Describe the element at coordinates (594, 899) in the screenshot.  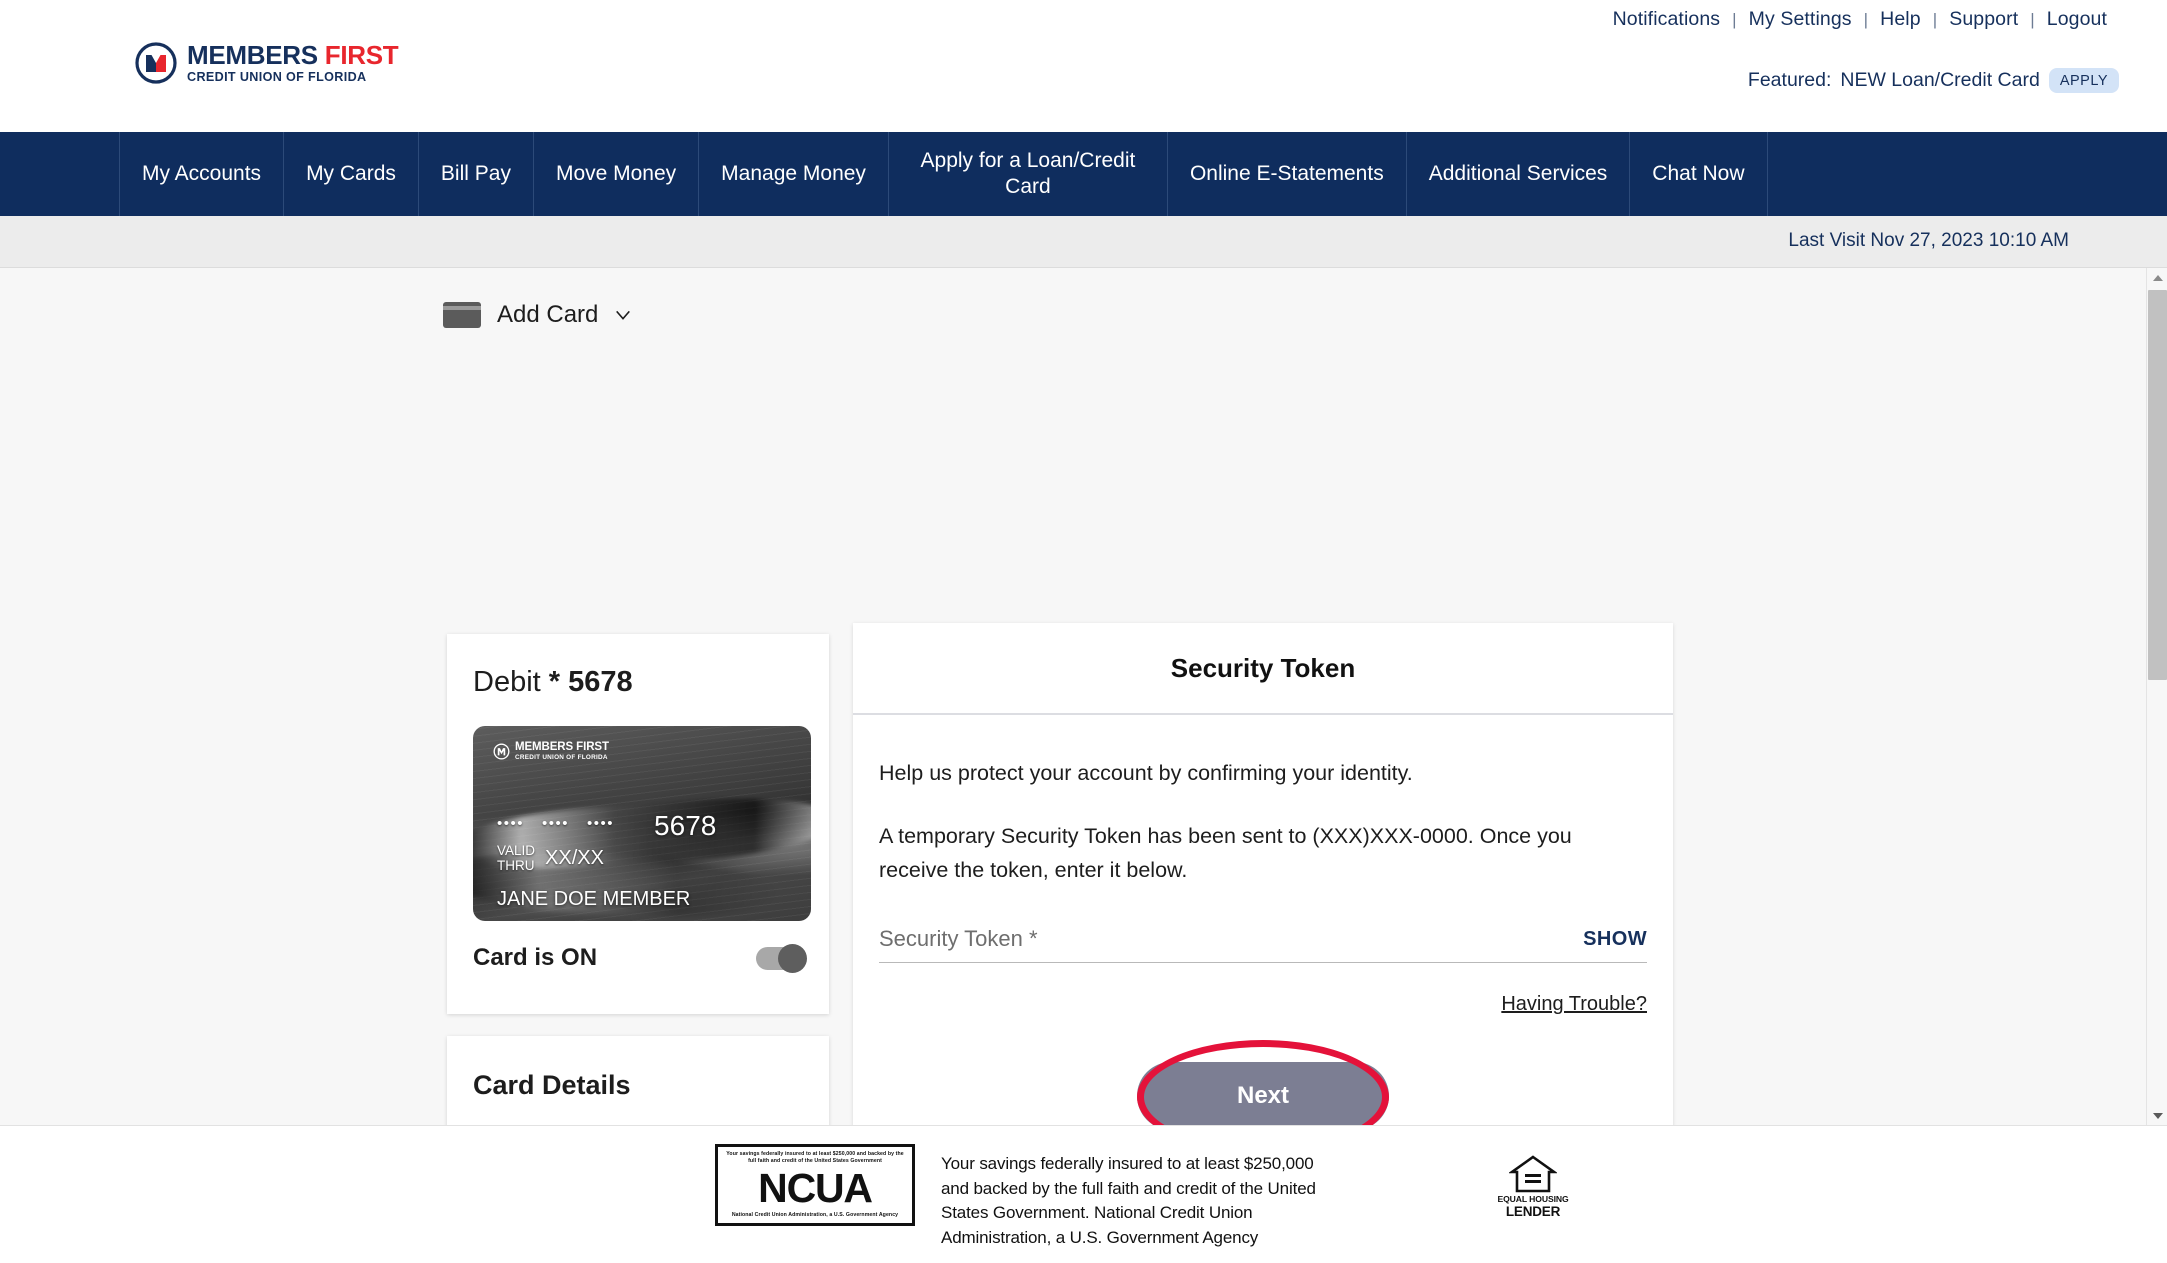
I see `card-art-cardholder: JANE DOE MEMBER` at that location.